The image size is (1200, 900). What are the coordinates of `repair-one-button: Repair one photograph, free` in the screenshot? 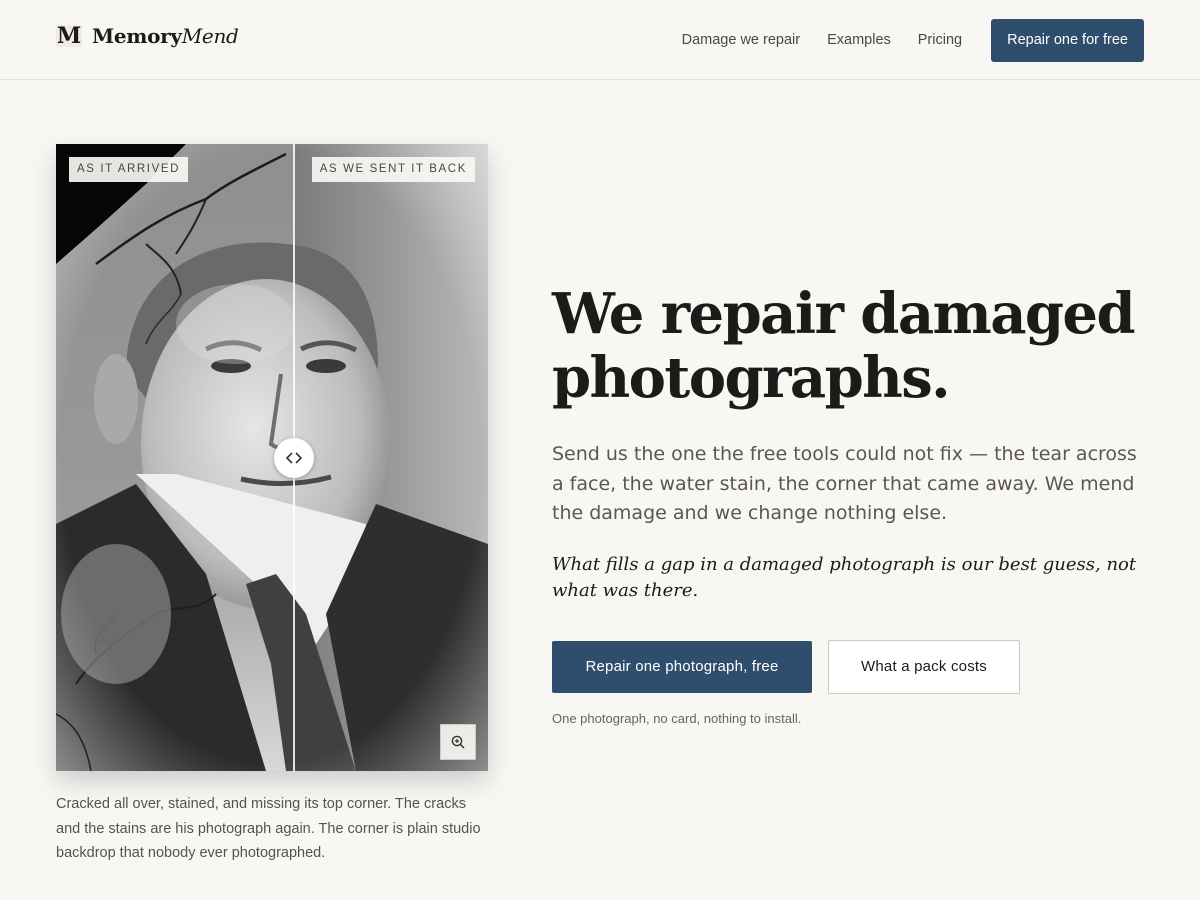 It's located at (682, 667).